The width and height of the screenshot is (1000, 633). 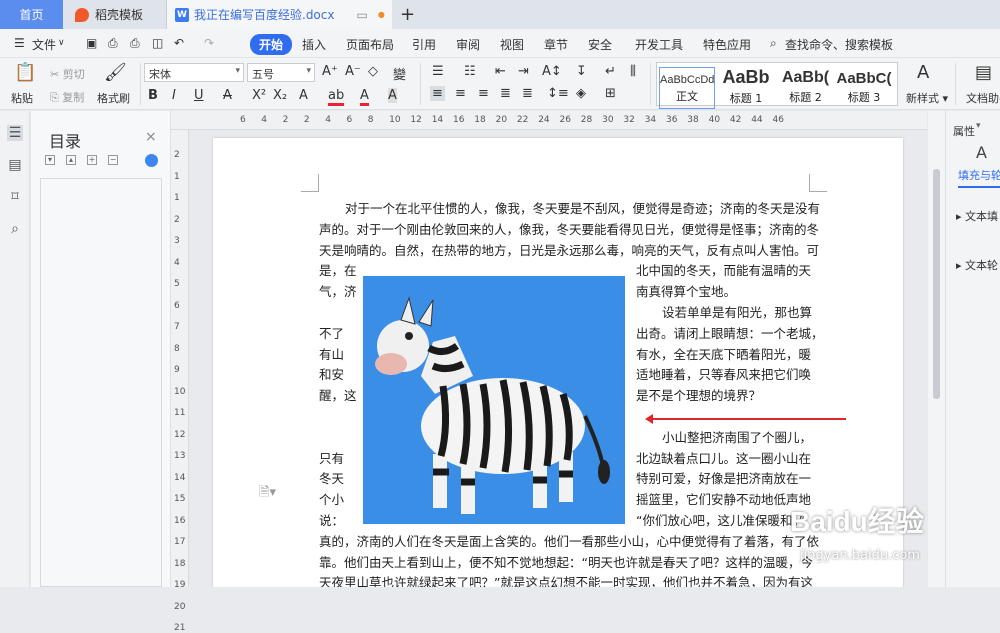 What do you see at coordinates (15, 229) in the screenshot?
I see `find-icon: ⌕` at bounding box center [15, 229].